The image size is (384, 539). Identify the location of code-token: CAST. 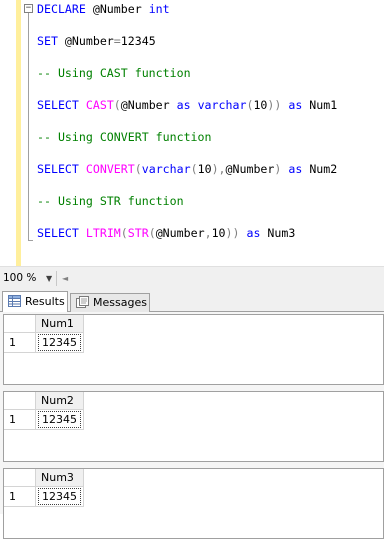
(99, 105).